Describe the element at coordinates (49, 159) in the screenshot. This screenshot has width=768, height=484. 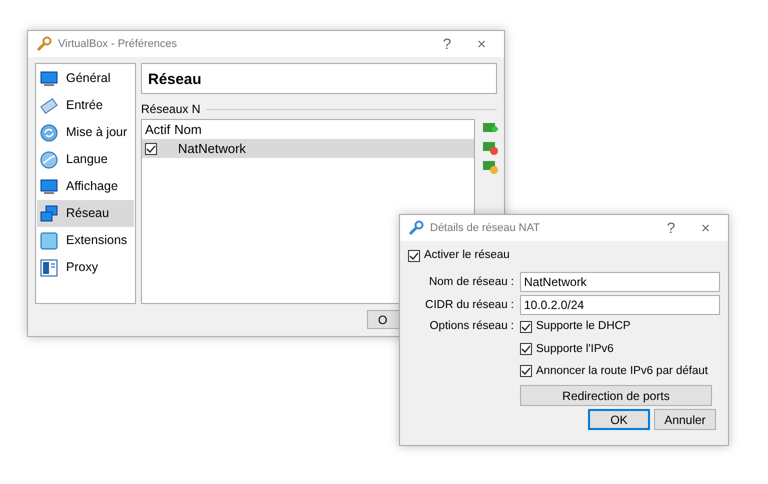
I see `globe-icon` at that location.